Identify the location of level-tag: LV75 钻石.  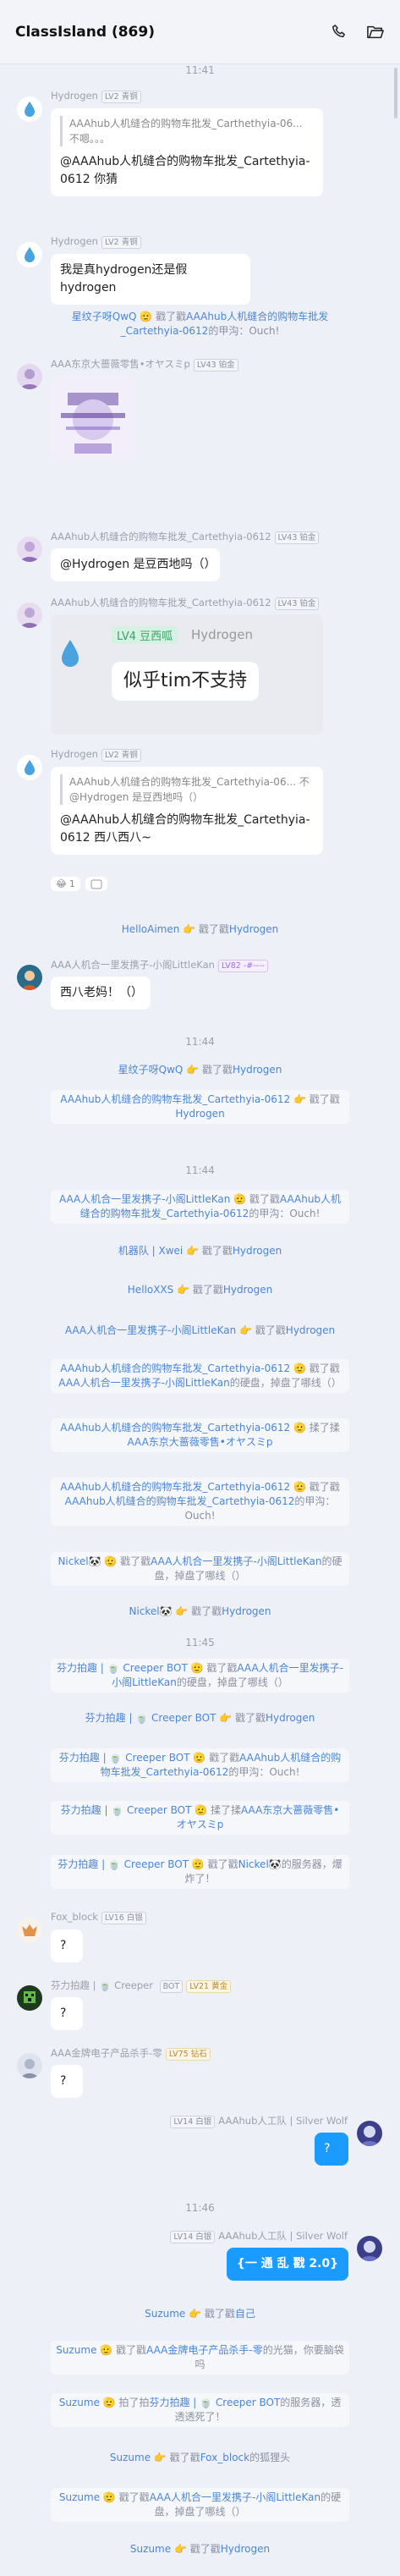
(188, 2054).